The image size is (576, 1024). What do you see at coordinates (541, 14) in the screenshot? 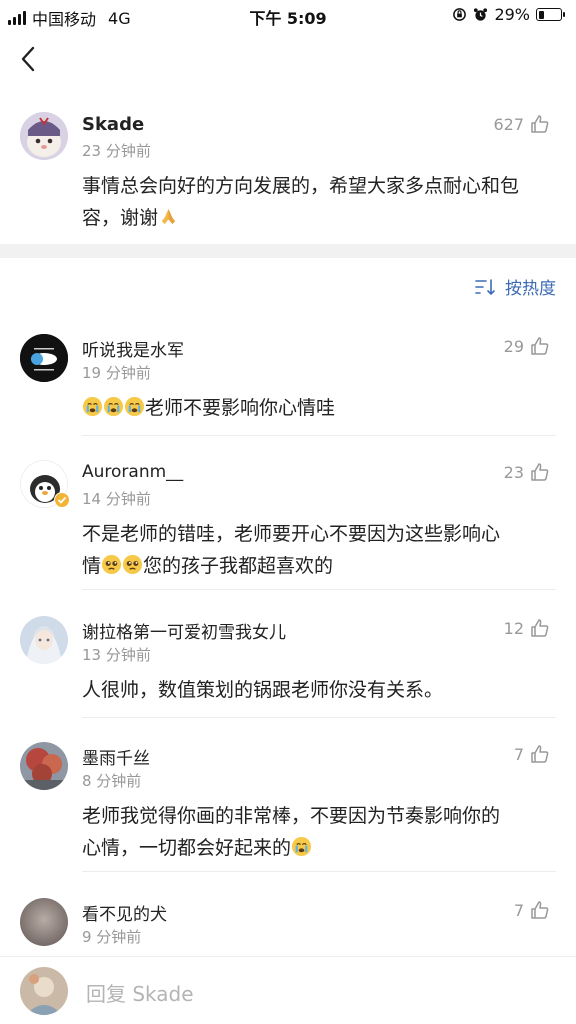
I see `battery-fill` at bounding box center [541, 14].